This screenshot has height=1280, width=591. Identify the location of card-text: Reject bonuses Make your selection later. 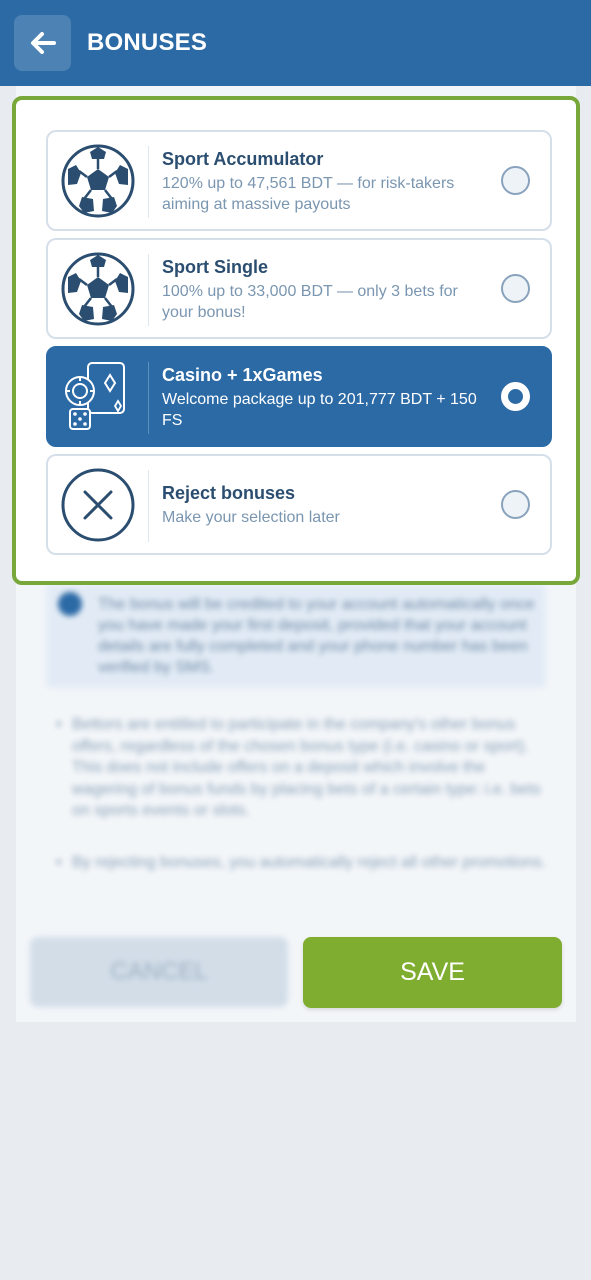
(327, 505).